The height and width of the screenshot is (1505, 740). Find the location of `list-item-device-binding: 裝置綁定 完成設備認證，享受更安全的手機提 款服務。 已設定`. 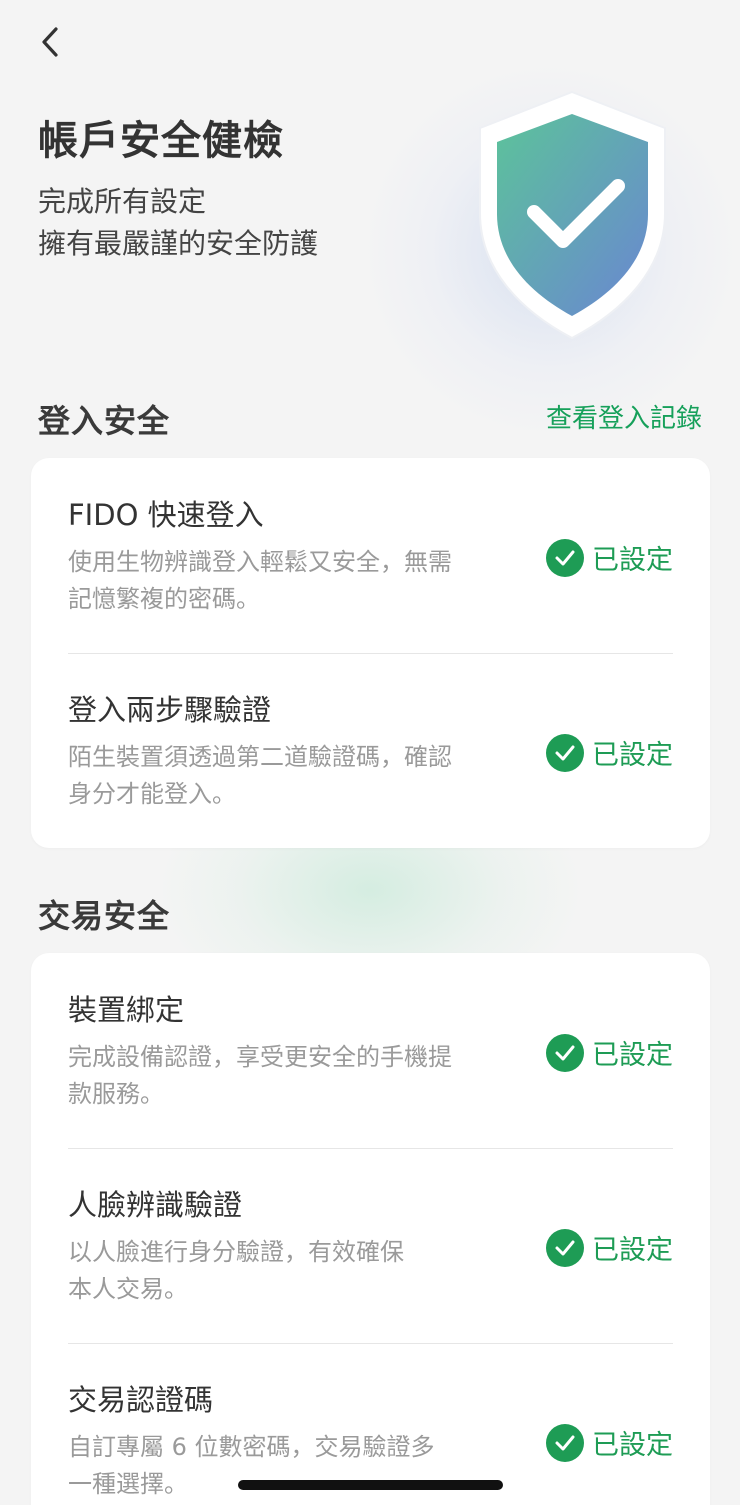

list-item-device-binding: 裝置綁定 完成設備認證，享受更安全的手機提 款服務。 已設定 is located at coordinates (370, 1050).